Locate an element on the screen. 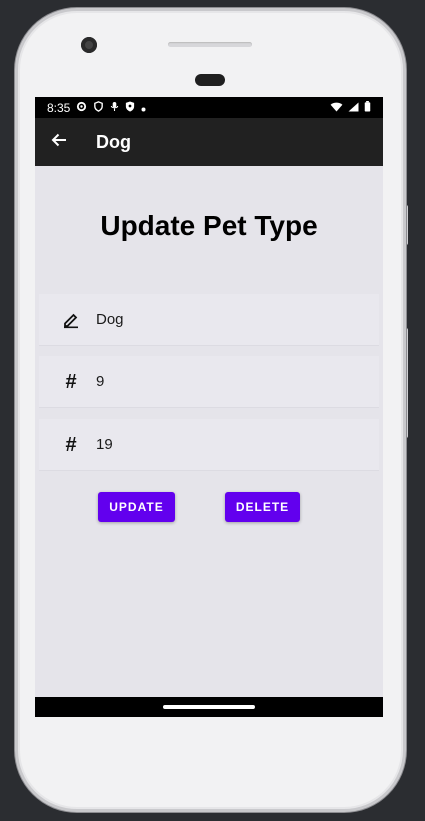  pet-type-number-field: # 9 is located at coordinates (209, 382).